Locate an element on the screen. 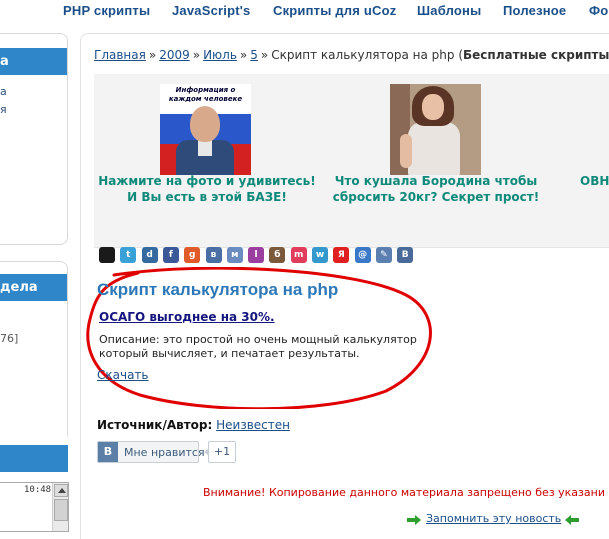  vk-like-count: +1 is located at coordinates (220, 452).